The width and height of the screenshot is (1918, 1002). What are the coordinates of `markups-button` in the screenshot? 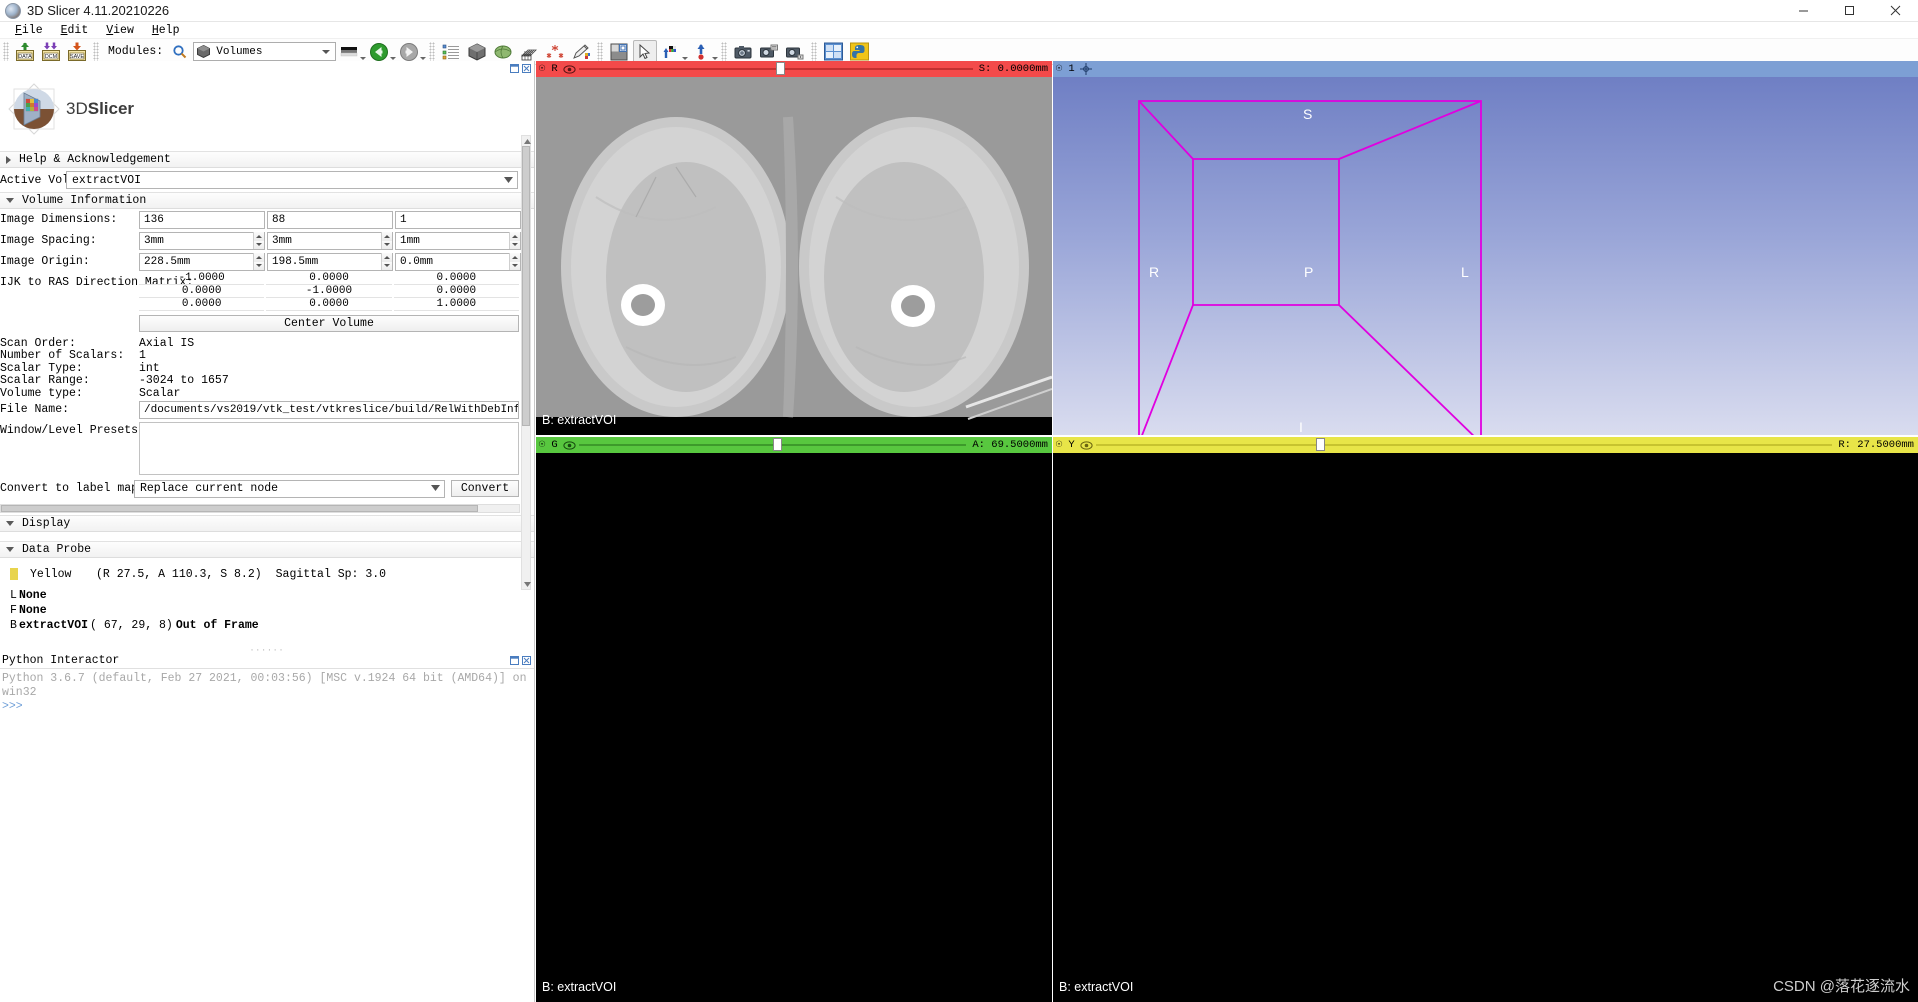 It's located at (555, 52).